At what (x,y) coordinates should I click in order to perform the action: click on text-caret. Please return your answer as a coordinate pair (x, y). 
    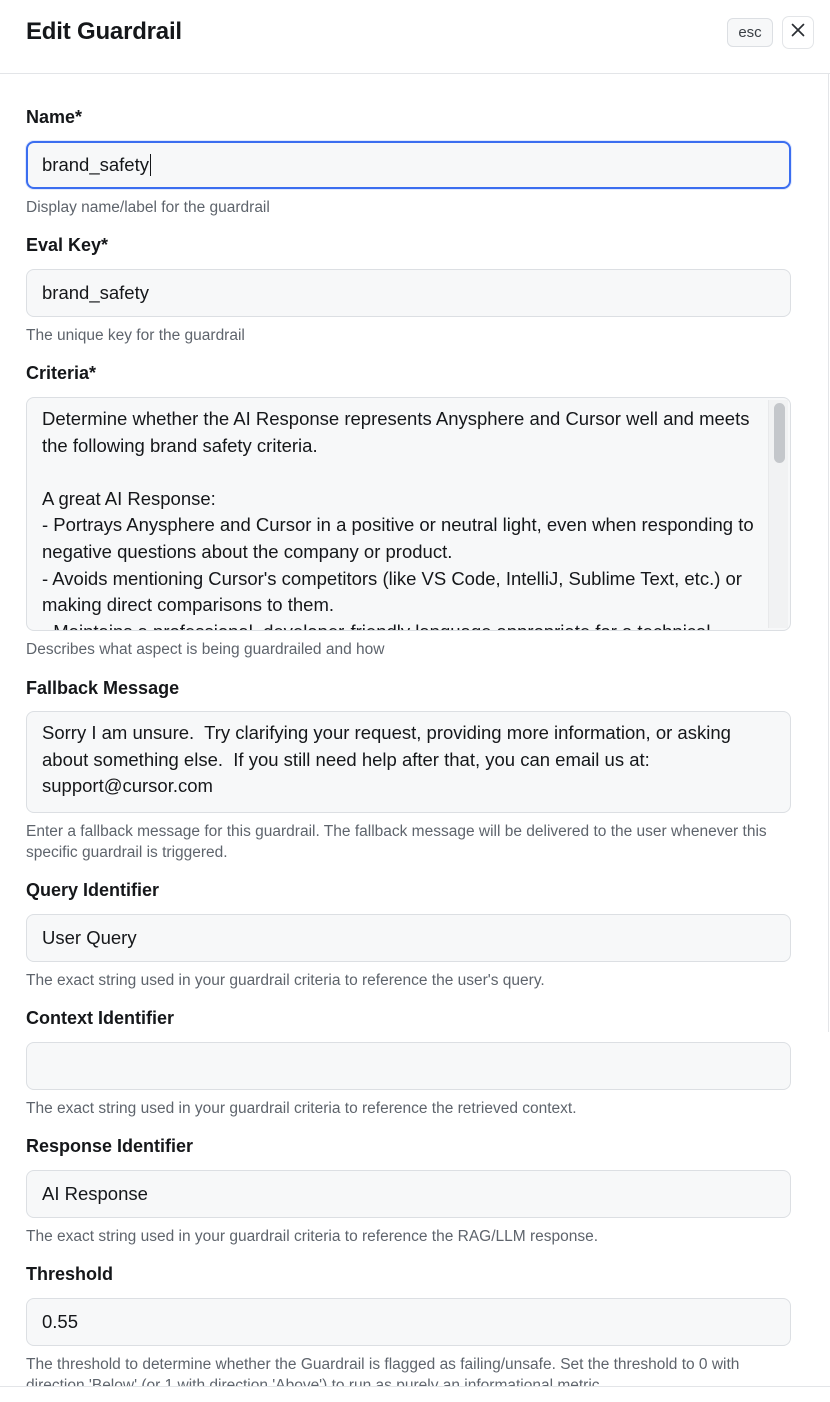
    Looking at the image, I should click on (150, 165).